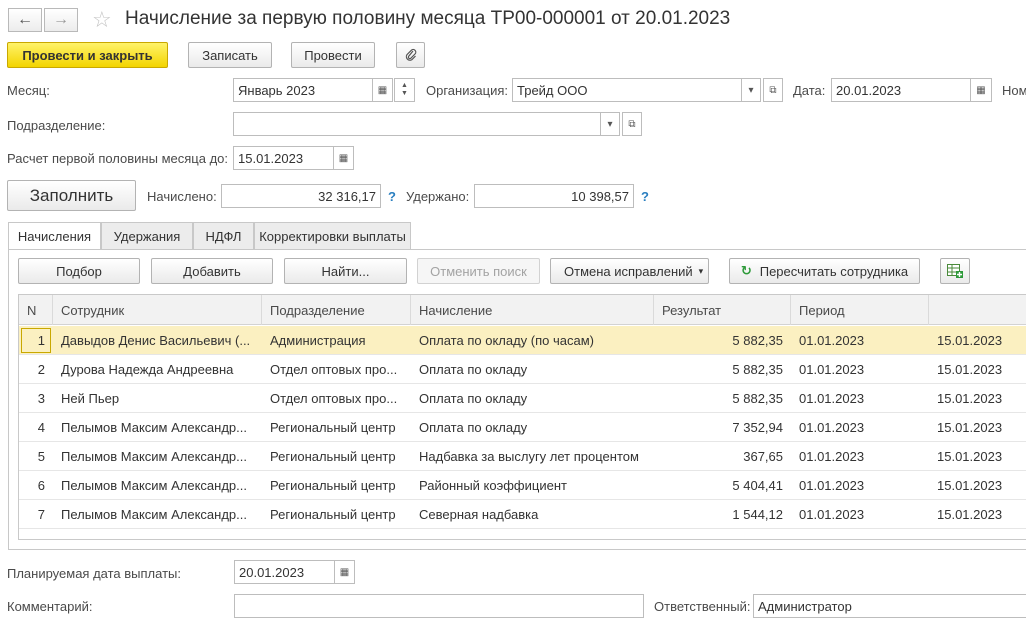 The height and width of the screenshot is (622, 1026). What do you see at coordinates (629, 271) in the screenshot?
I see `cancel-corrections-button: Отмена исправлений ▾` at bounding box center [629, 271].